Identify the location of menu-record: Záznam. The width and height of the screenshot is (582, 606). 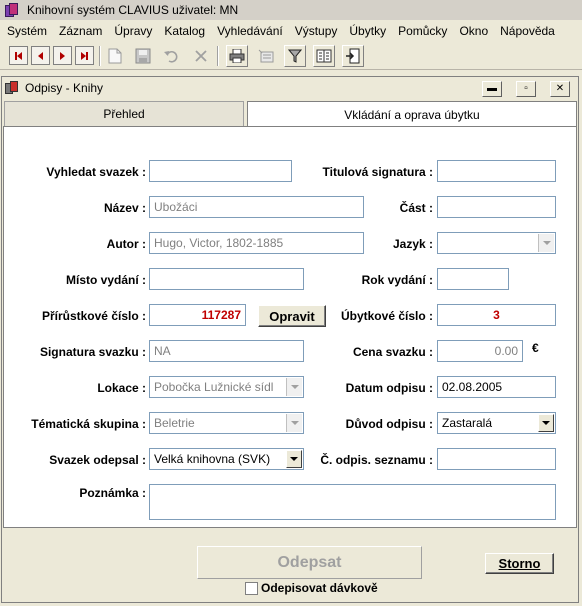
(80, 31).